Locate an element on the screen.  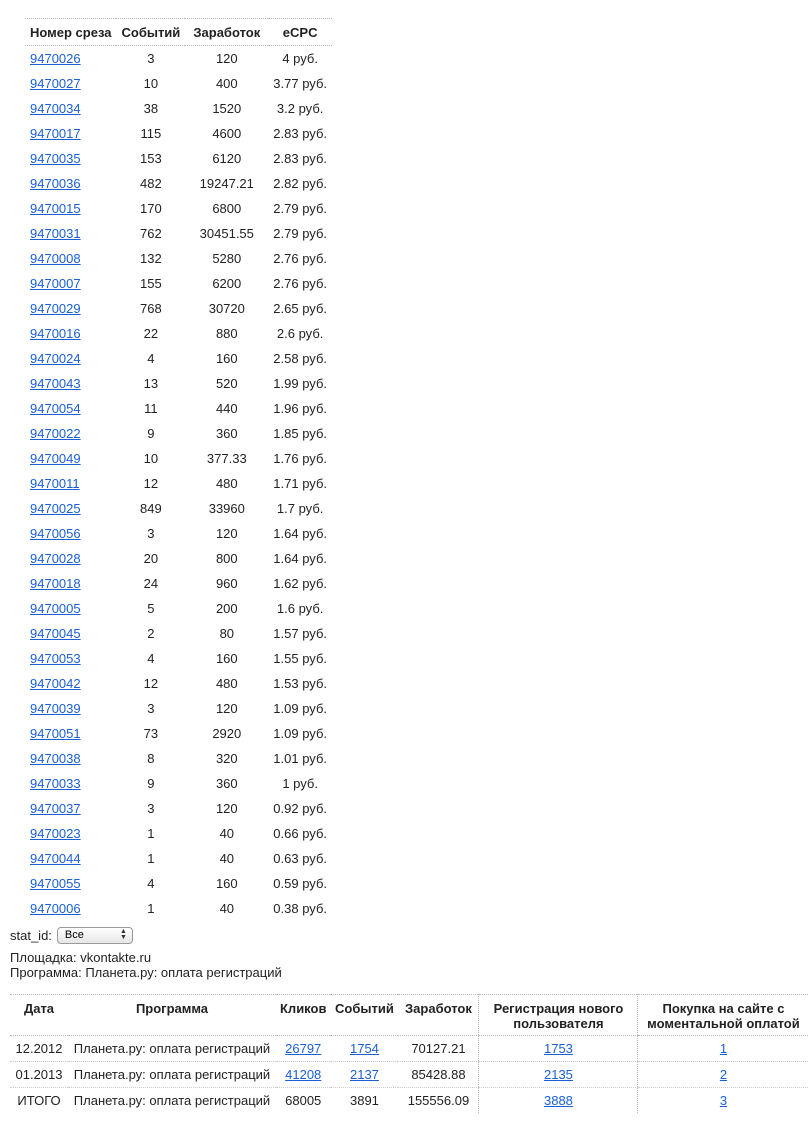
slice-id-link: 9470054 is located at coordinates (55, 408).